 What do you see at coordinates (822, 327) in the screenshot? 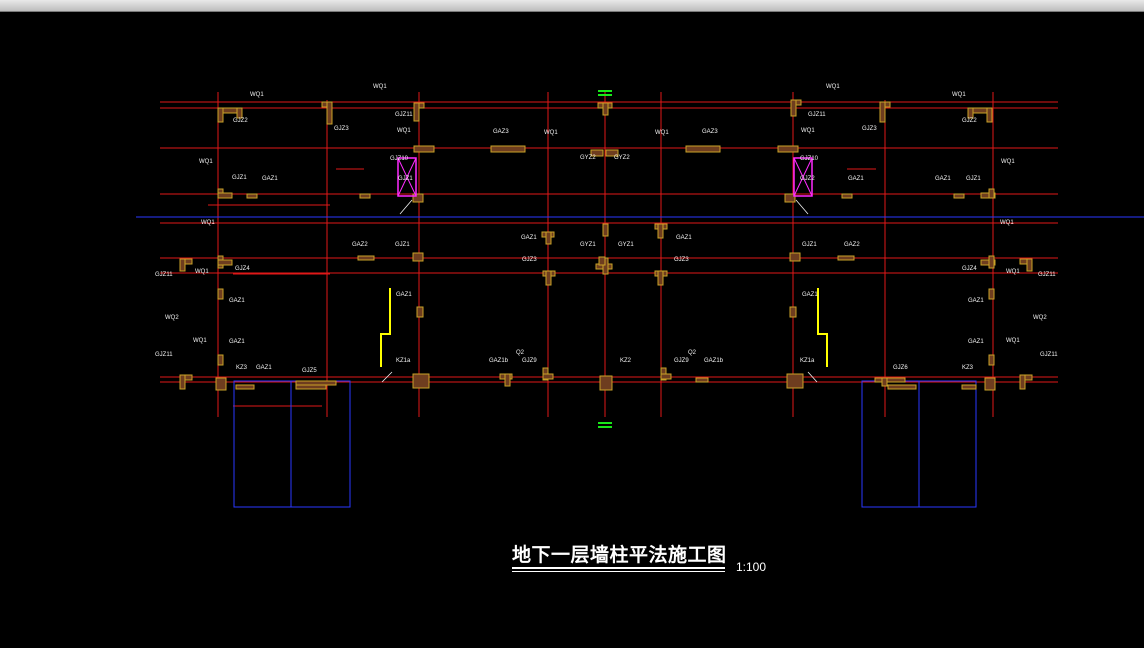
I see `yellow-wall-line` at bounding box center [822, 327].